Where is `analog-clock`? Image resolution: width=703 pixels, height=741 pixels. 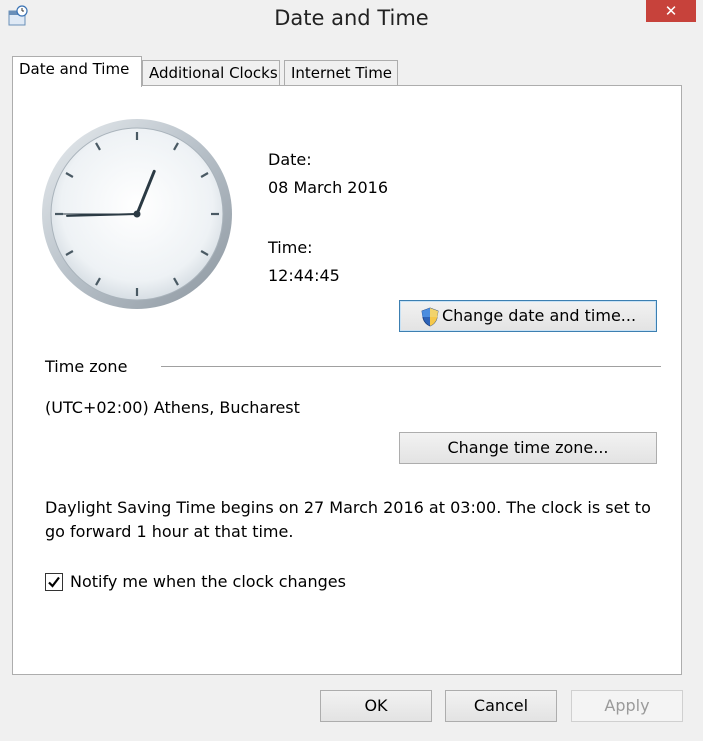
analog-clock is located at coordinates (137, 214).